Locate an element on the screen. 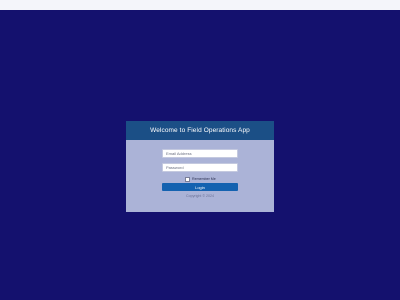  email-input is located at coordinates (200, 153).